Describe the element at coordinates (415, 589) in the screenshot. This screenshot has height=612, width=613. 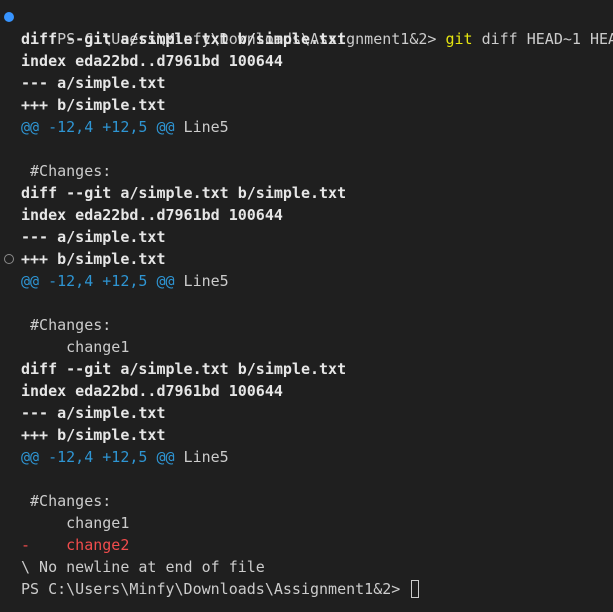
I see `text-cursor` at that location.